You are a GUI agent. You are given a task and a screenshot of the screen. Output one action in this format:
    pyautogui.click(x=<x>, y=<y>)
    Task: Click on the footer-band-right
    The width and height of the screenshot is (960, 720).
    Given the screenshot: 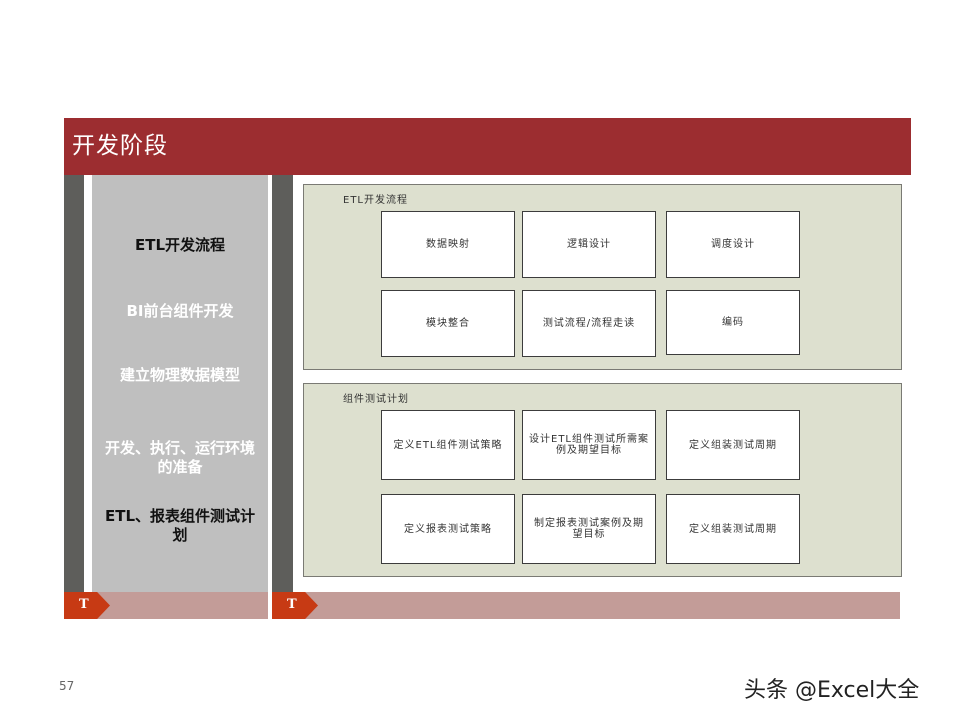 What is the action you would take?
    pyautogui.click(x=586, y=605)
    